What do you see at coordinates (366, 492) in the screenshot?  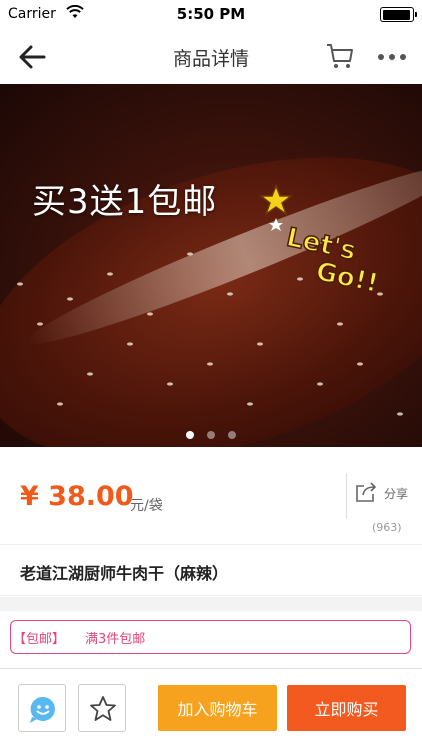 I see `share-icon` at bounding box center [366, 492].